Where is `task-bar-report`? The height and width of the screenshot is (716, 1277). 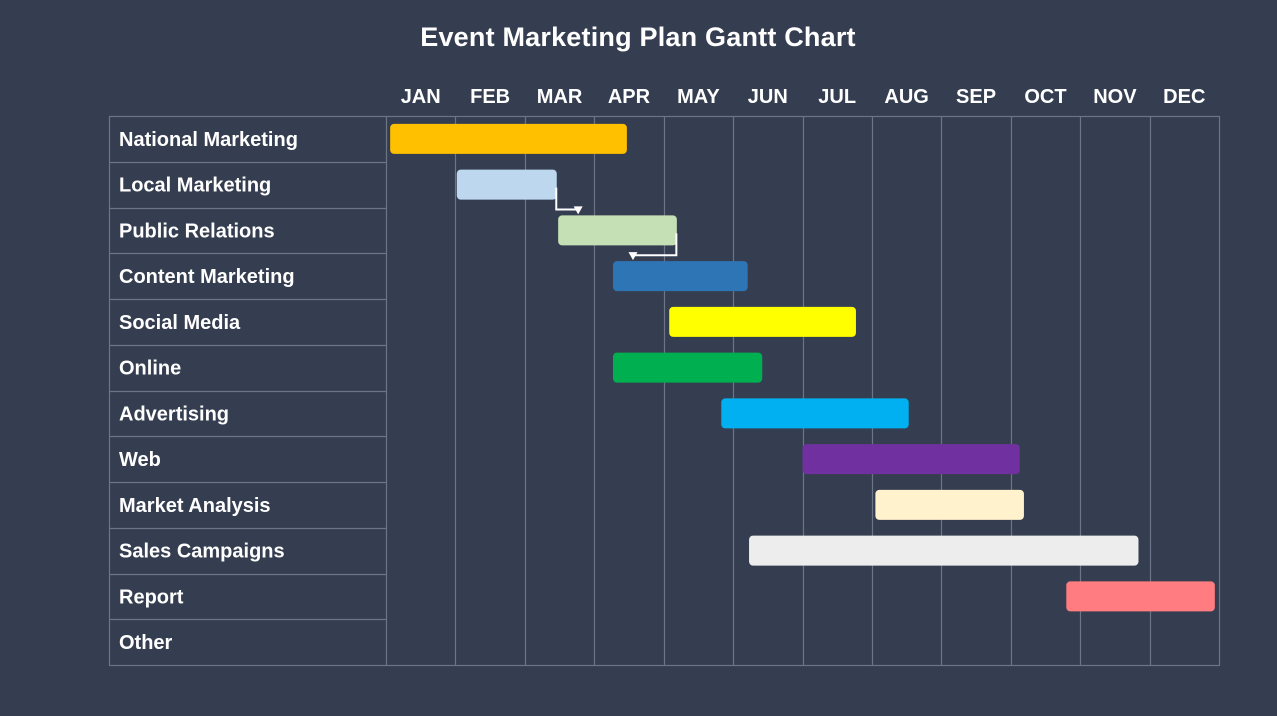
task-bar-report is located at coordinates (1140, 596).